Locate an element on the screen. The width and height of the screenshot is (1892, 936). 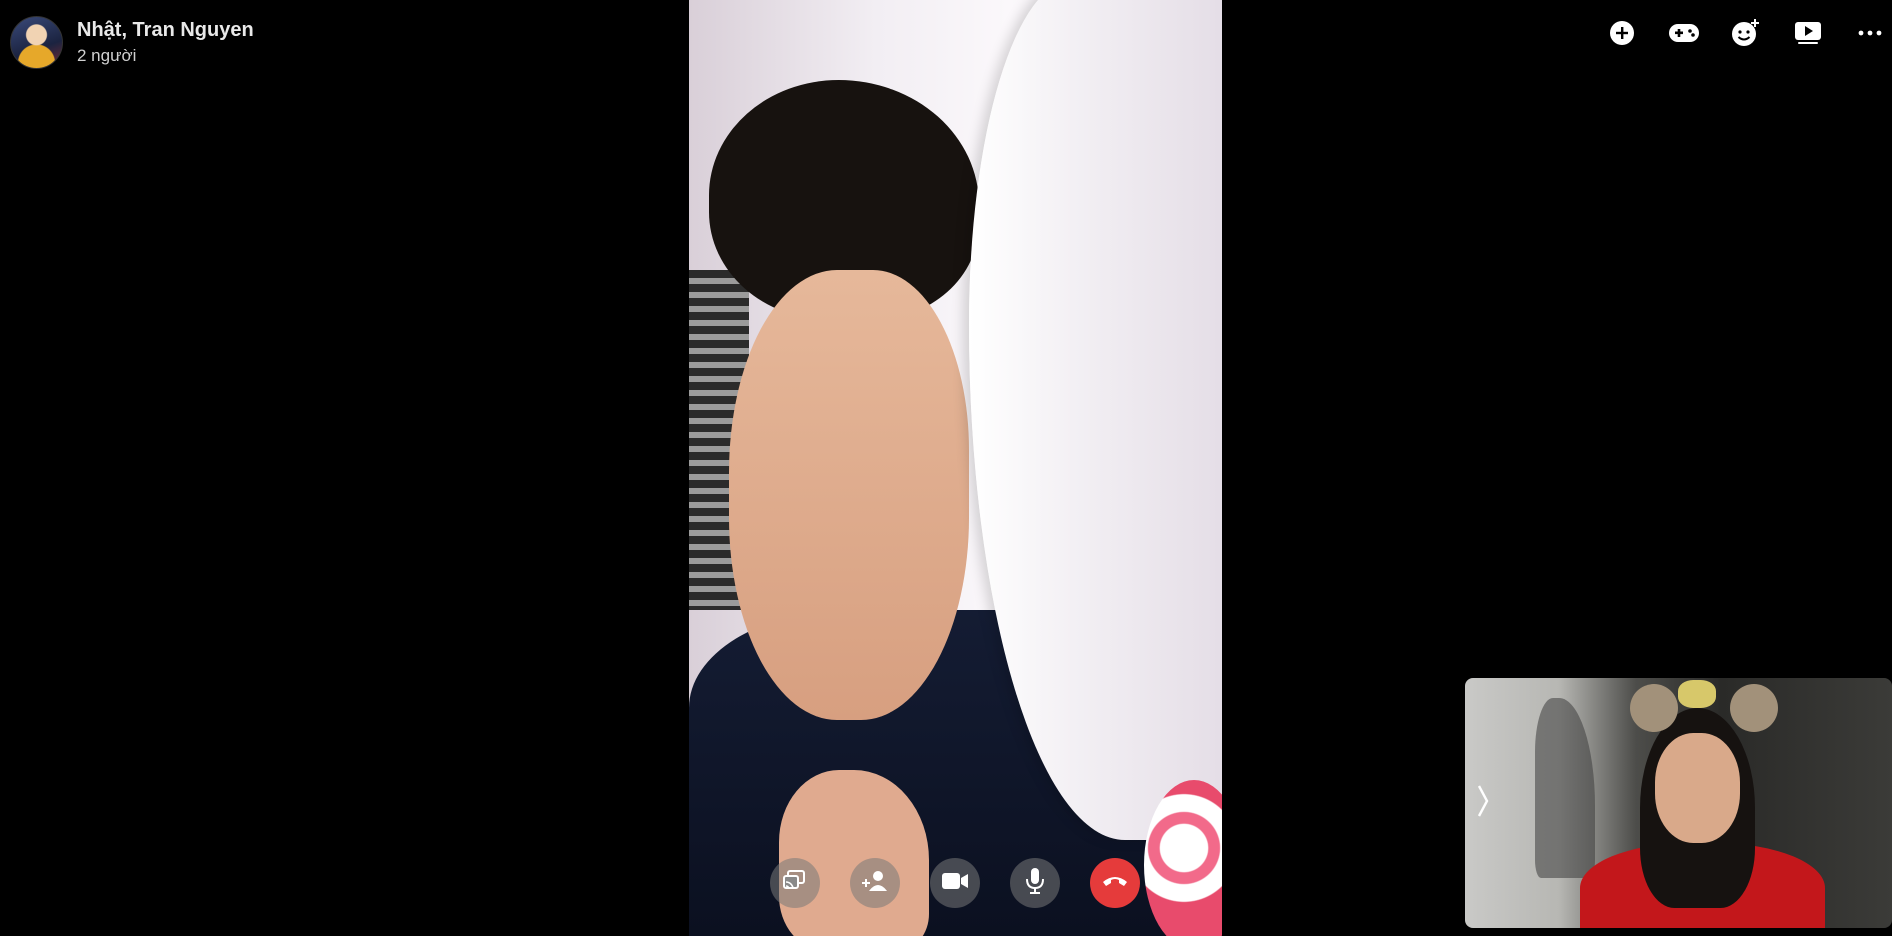
headband-ear-left is located at coordinates (1654, 708).